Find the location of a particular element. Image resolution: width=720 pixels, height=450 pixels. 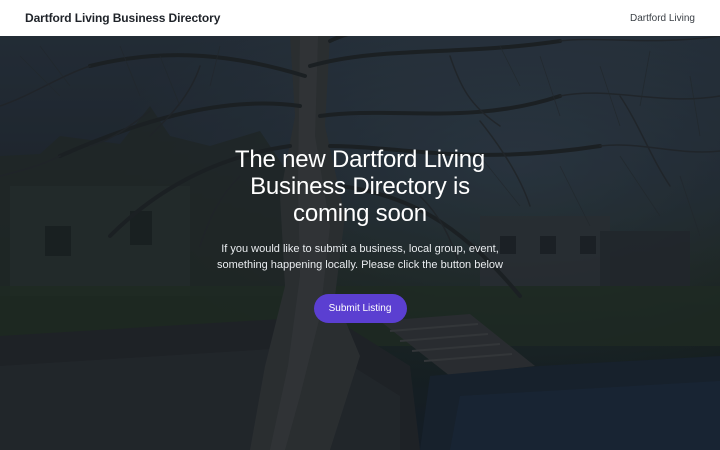

submit-listing-button: Submit Listing is located at coordinates (360, 308).